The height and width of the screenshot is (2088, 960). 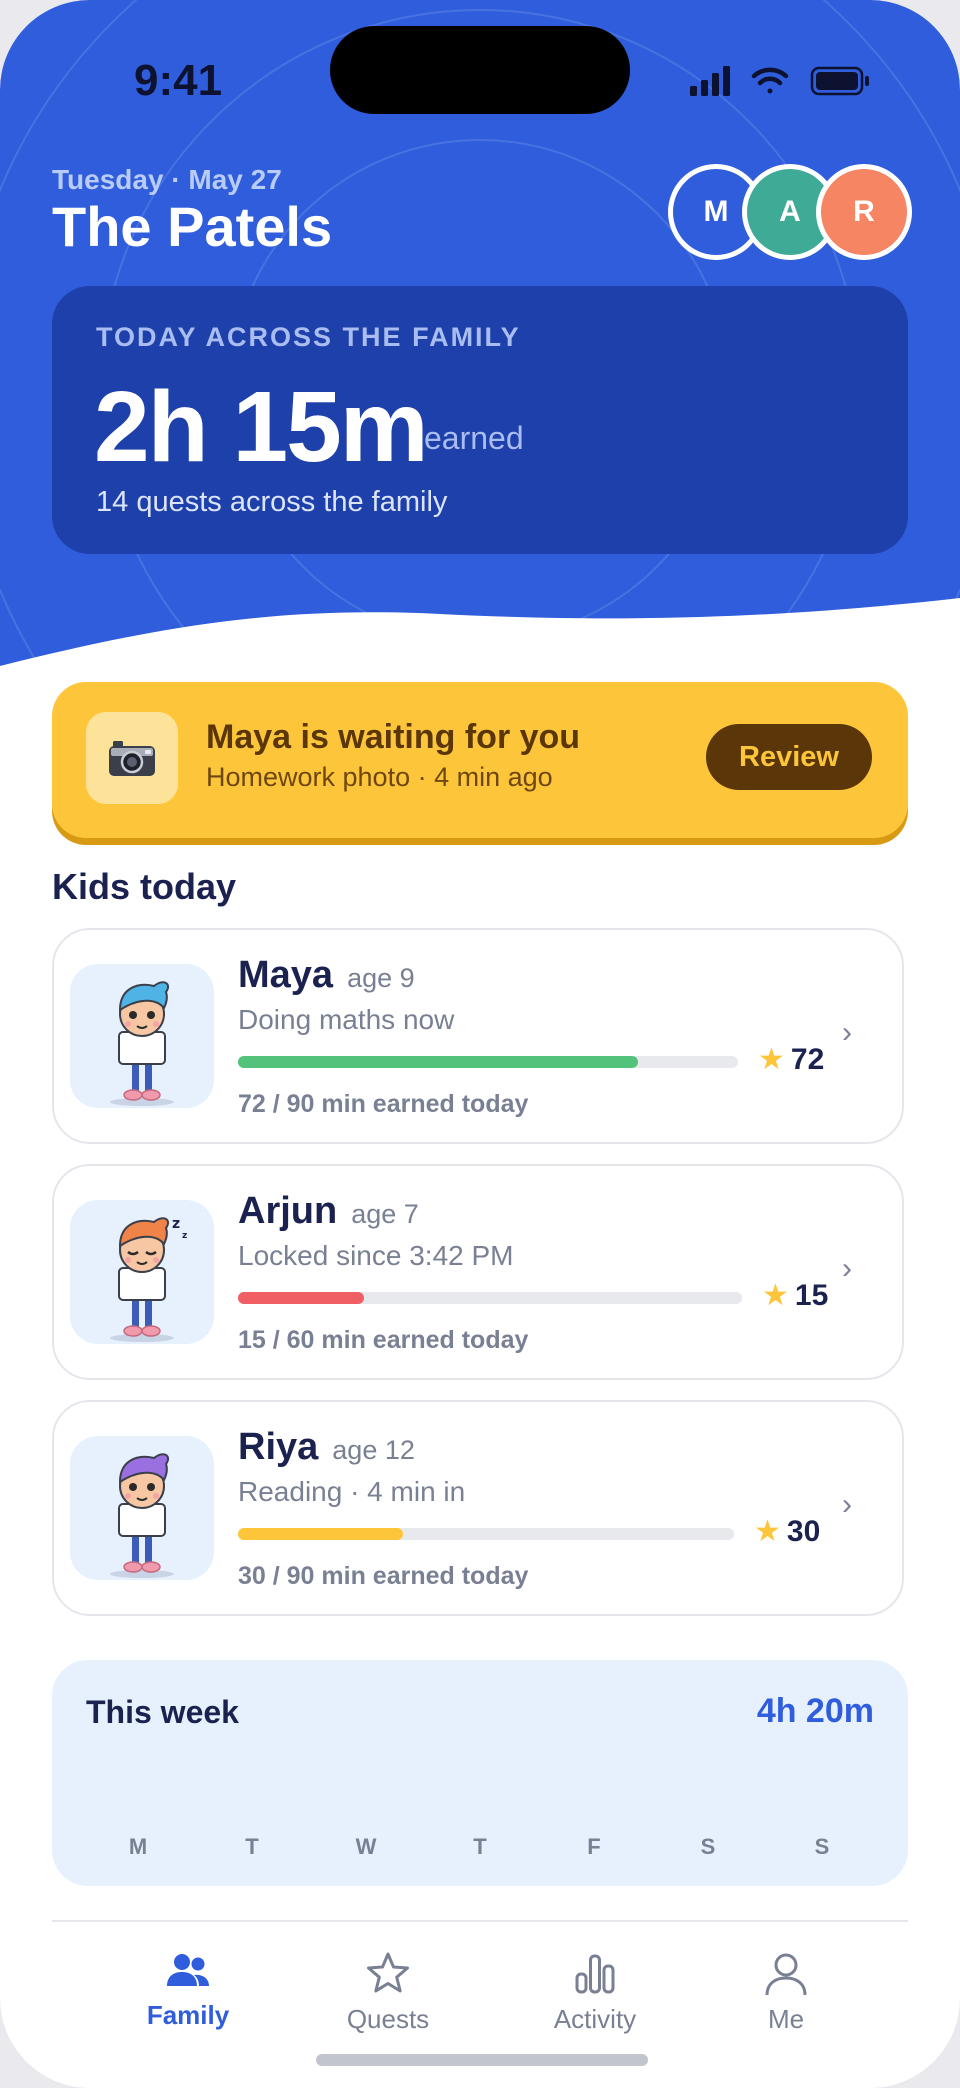 I want to click on kid-star-count: 30, so click(x=803, y=1531).